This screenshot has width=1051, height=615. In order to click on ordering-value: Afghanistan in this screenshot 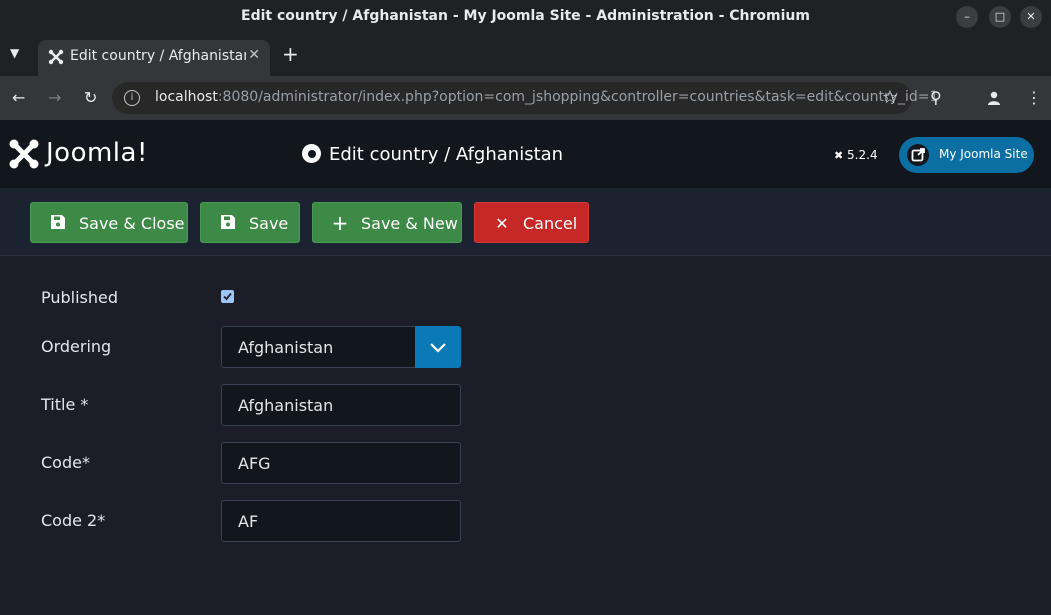, I will do `click(286, 347)`.